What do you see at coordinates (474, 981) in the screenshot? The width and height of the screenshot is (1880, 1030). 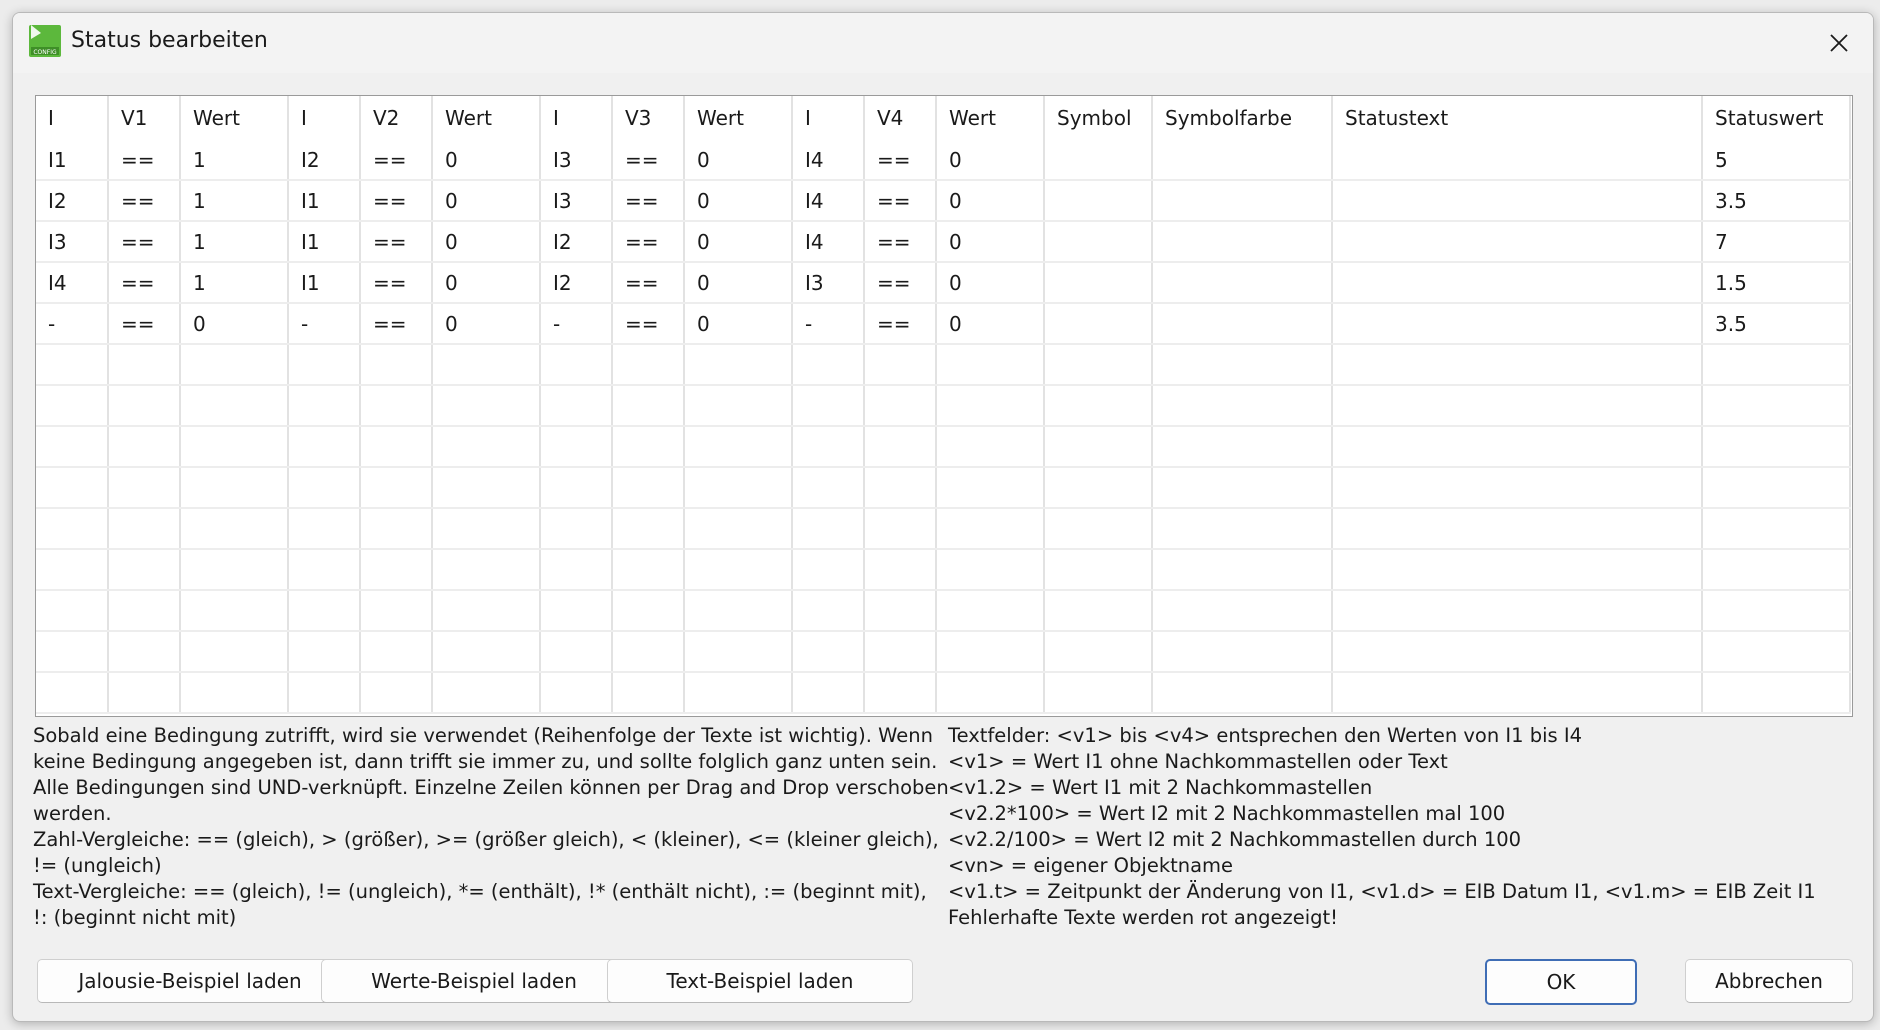 I see `load-values-example-button: Werte-Beispiel laden` at bounding box center [474, 981].